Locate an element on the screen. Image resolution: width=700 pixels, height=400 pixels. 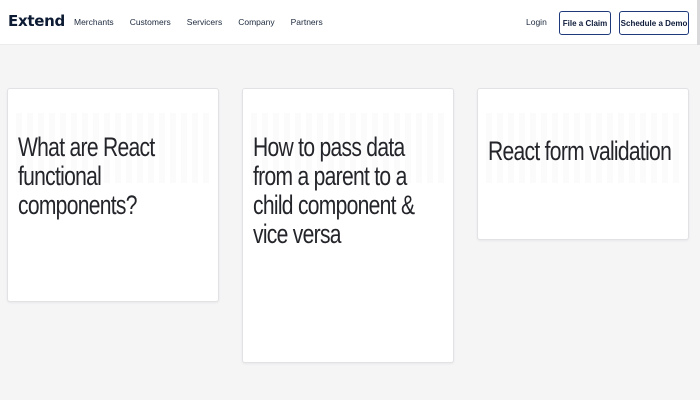
article-card-title: React form validation is located at coordinates (583, 151).